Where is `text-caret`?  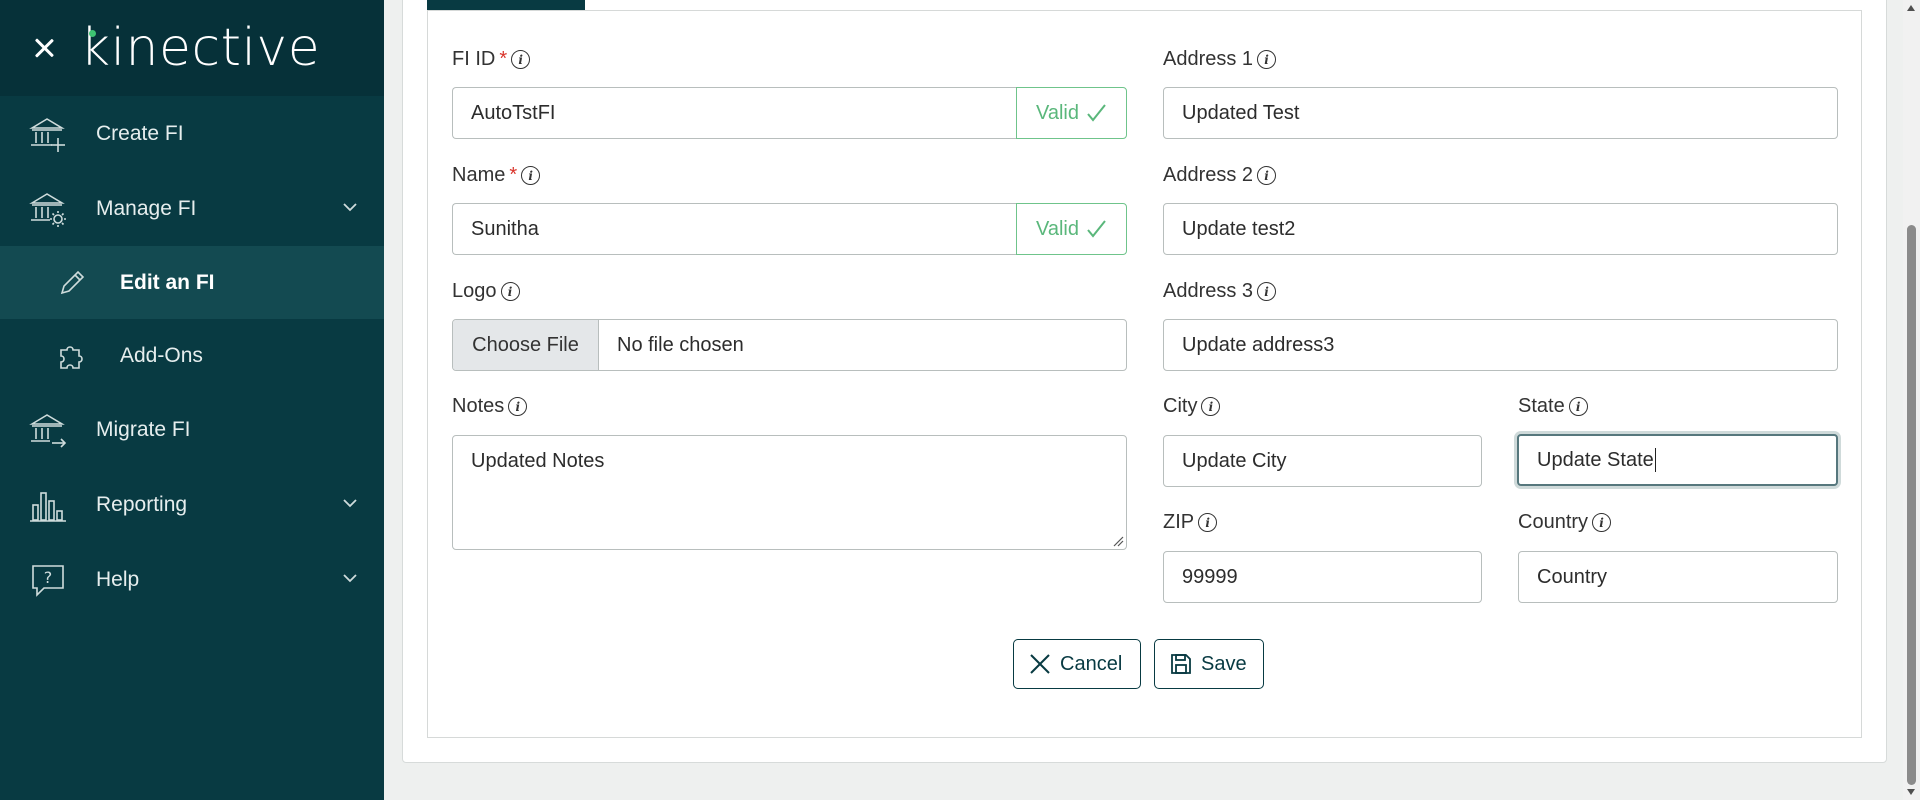 text-caret is located at coordinates (1655, 460).